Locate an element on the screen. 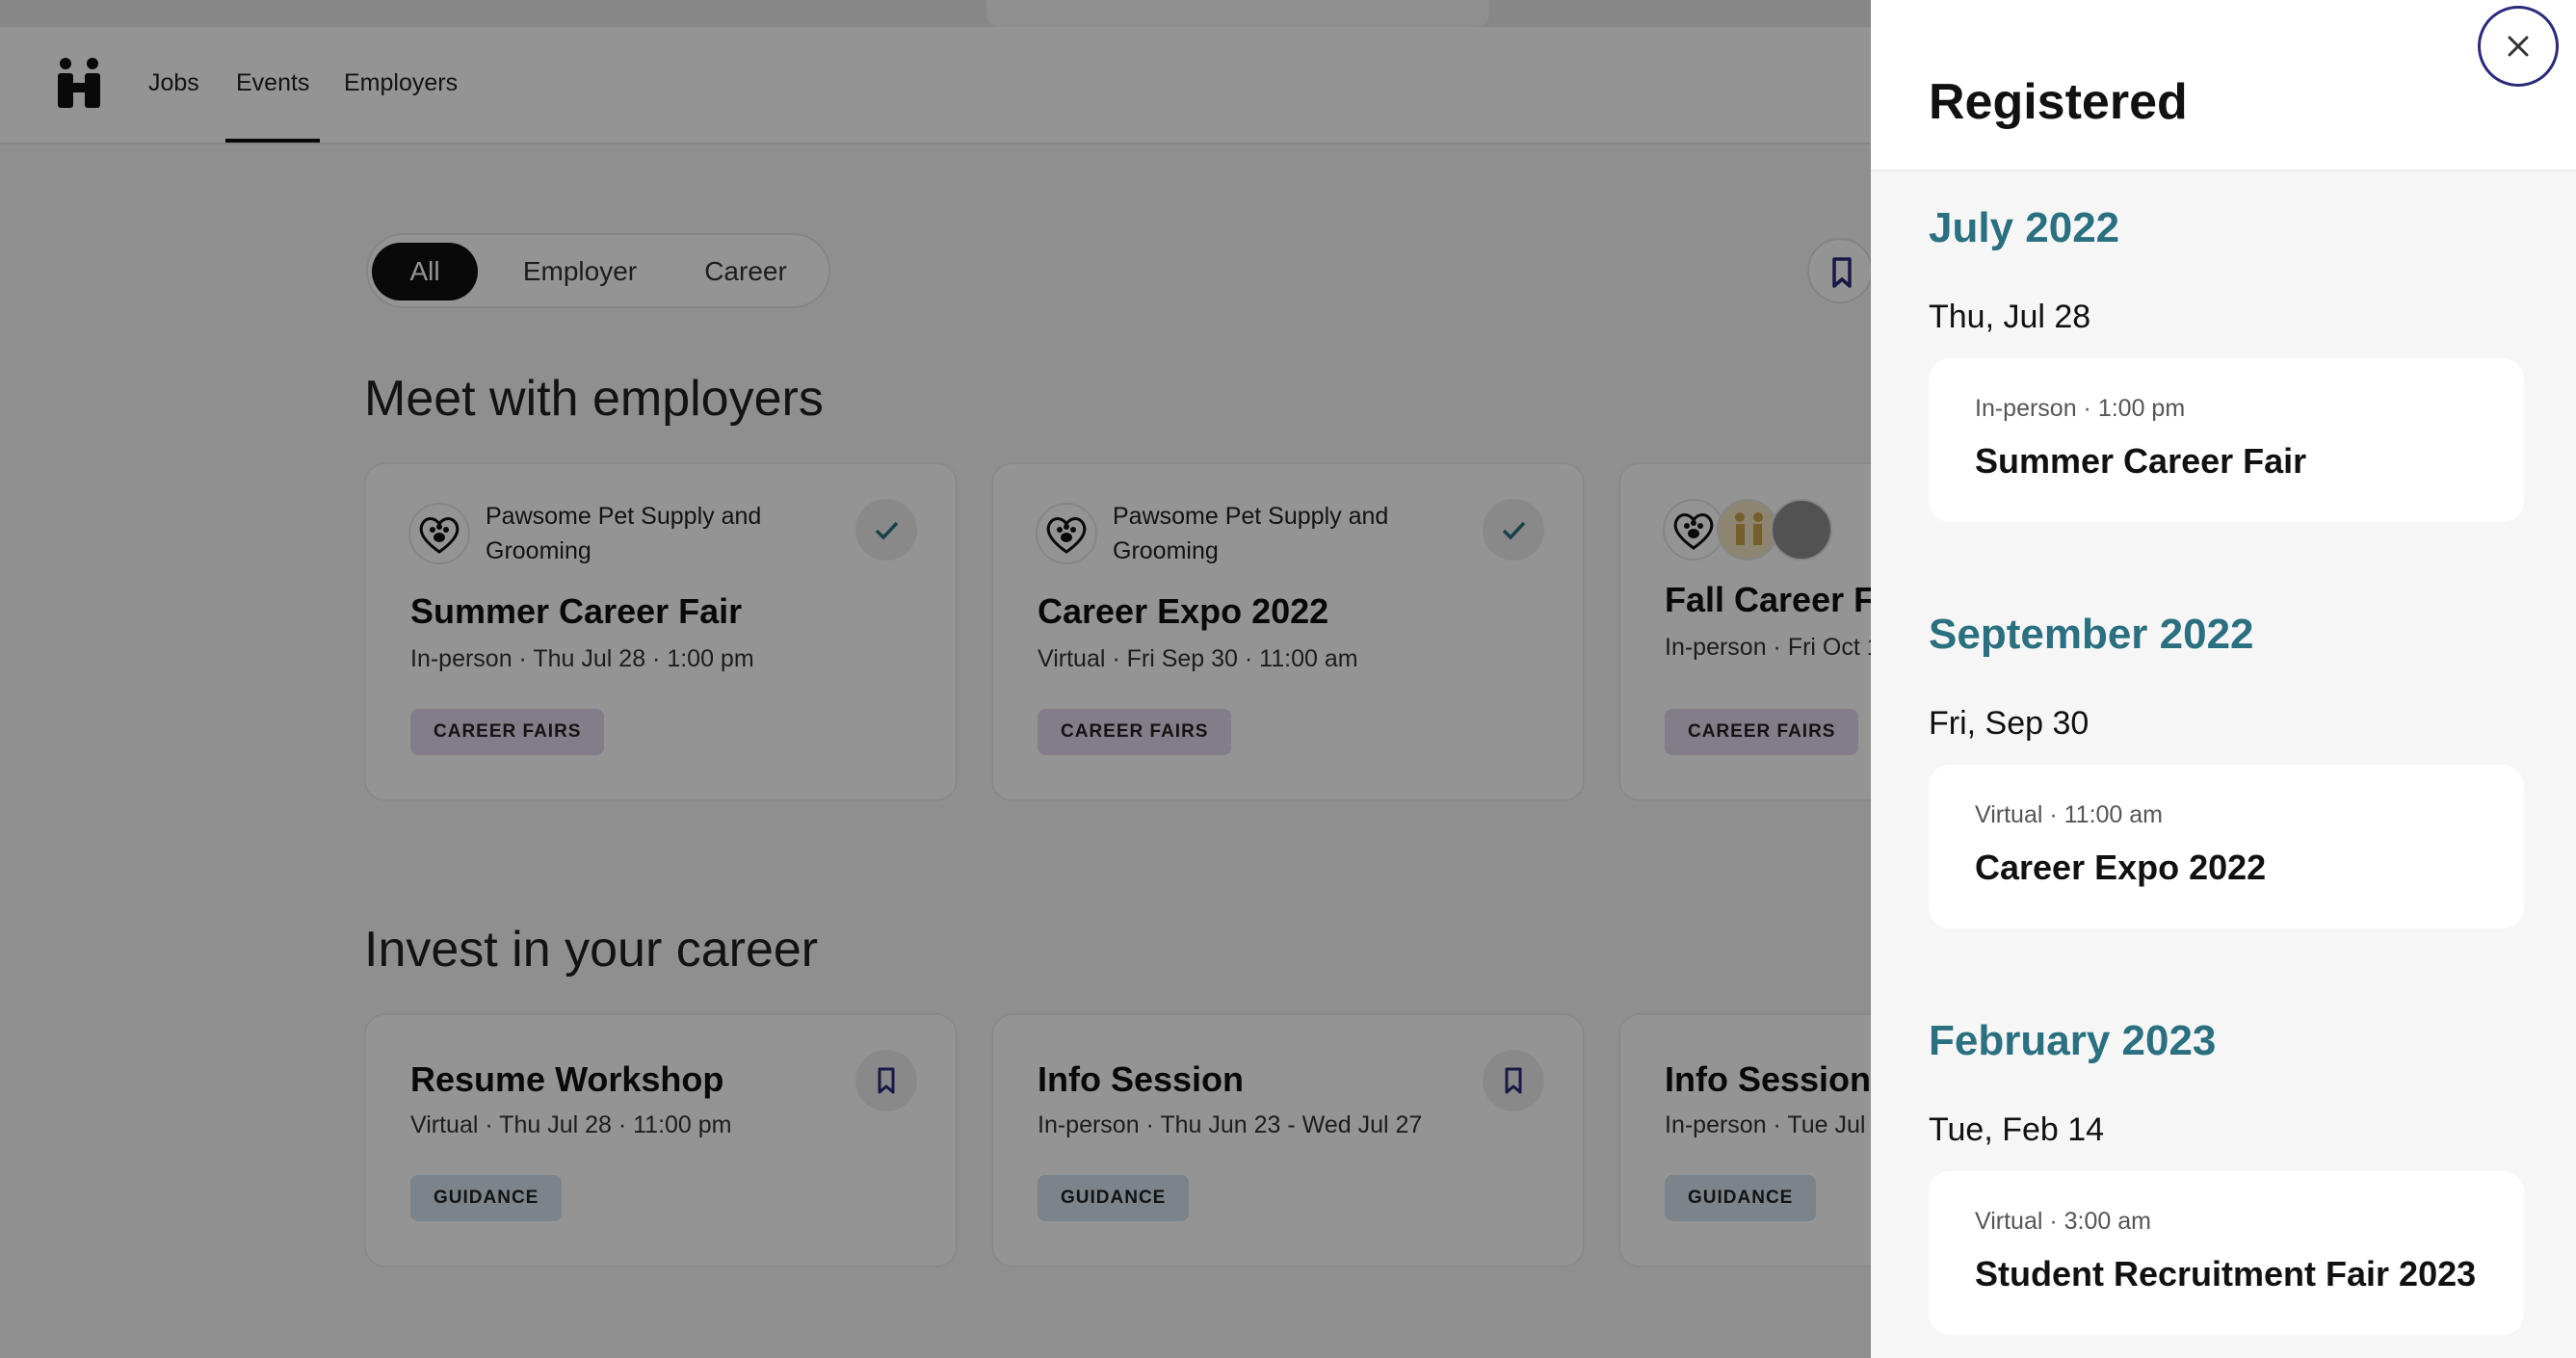 The height and width of the screenshot is (1358, 2576). registered-event-title: Student Recruitment Fair 2023 is located at coordinates (2226, 1273).